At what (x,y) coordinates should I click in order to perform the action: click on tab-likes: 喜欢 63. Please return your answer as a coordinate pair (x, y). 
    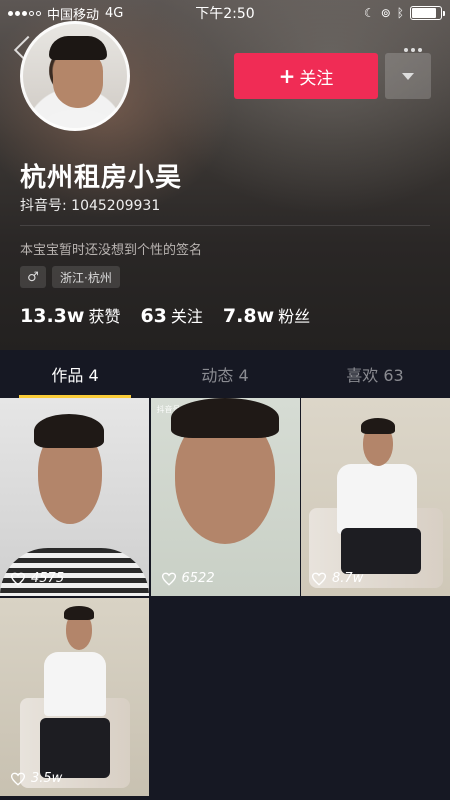
    Looking at the image, I should click on (375, 374).